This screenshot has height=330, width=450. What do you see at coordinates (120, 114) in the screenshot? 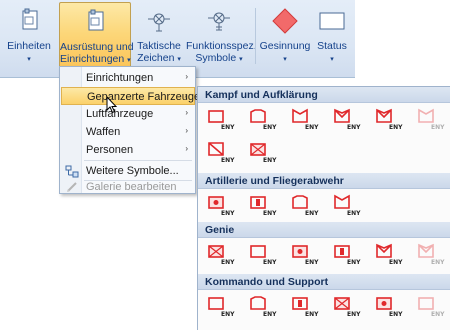
I see `menu-item-label: Luftfahrzeuge` at bounding box center [120, 114].